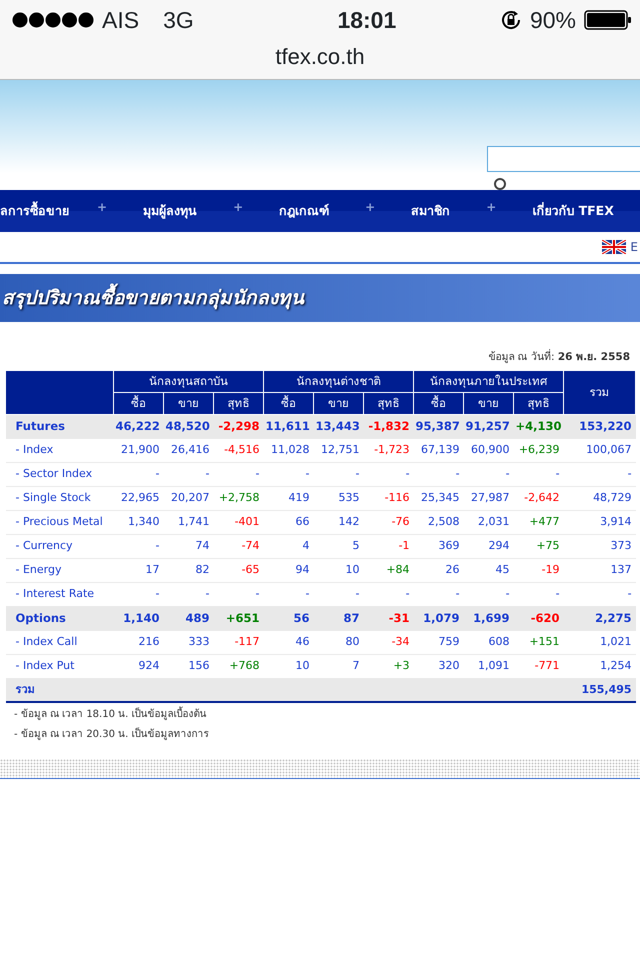 The width and height of the screenshot is (640, 960). What do you see at coordinates (189, 546) in the screenshot?
I see `table-cell: 74` at bounding box center [189, 546].